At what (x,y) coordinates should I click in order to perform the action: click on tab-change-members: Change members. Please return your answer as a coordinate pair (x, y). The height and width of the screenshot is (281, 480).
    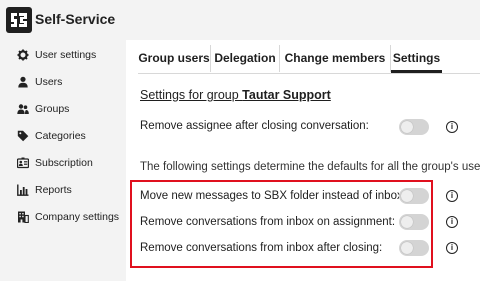
    Looking at the image, I should click on (335, 58).